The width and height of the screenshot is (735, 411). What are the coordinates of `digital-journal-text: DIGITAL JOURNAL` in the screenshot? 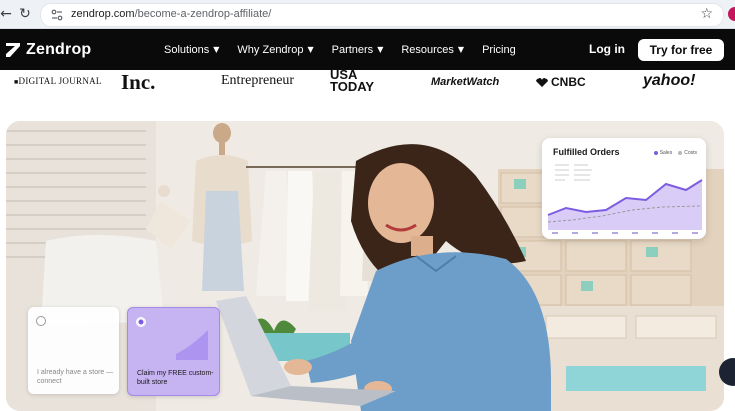 It's located at (60, 81).